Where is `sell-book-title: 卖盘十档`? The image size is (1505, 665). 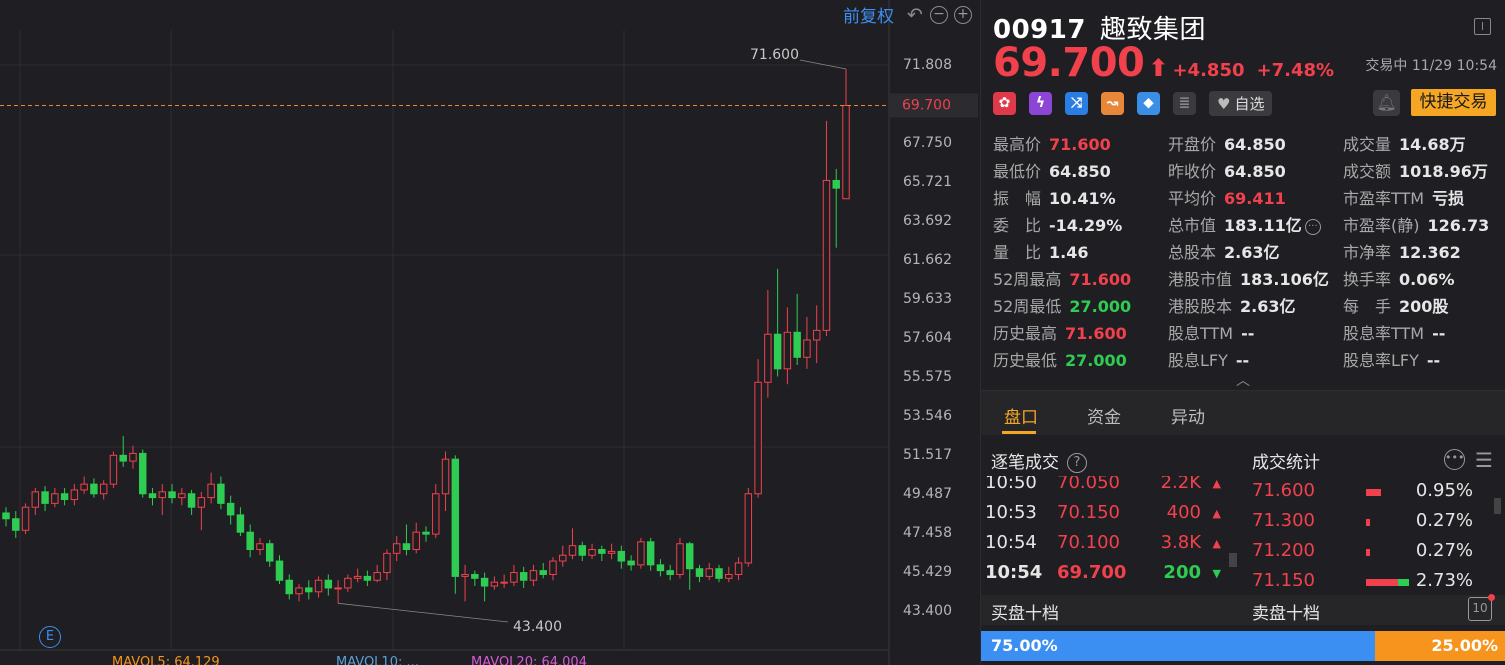
sell-book-title: 卖盘十档 is located at coordinates (1286, 614).